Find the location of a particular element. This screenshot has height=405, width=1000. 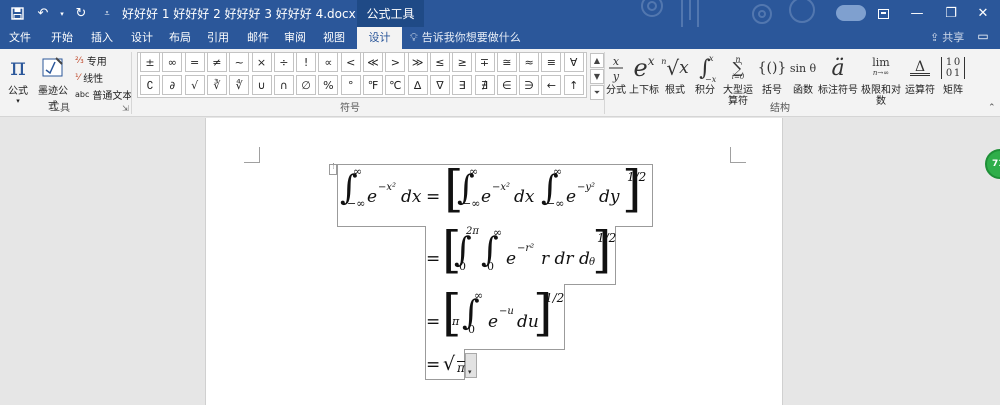

symbol-button: ∜ is located at coordinates (239, 85).